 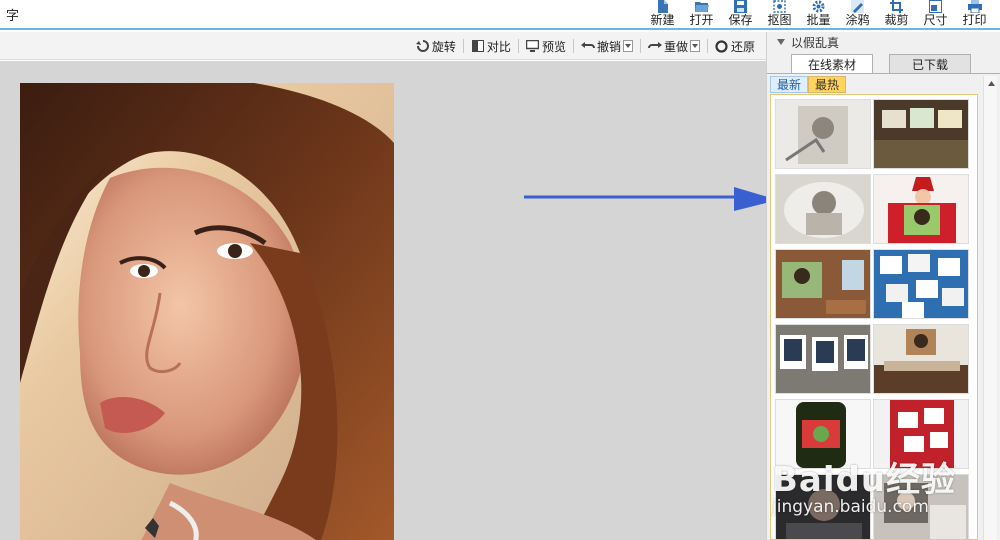 I want to click on restore-circle-icon, so click(x=722, y=46).